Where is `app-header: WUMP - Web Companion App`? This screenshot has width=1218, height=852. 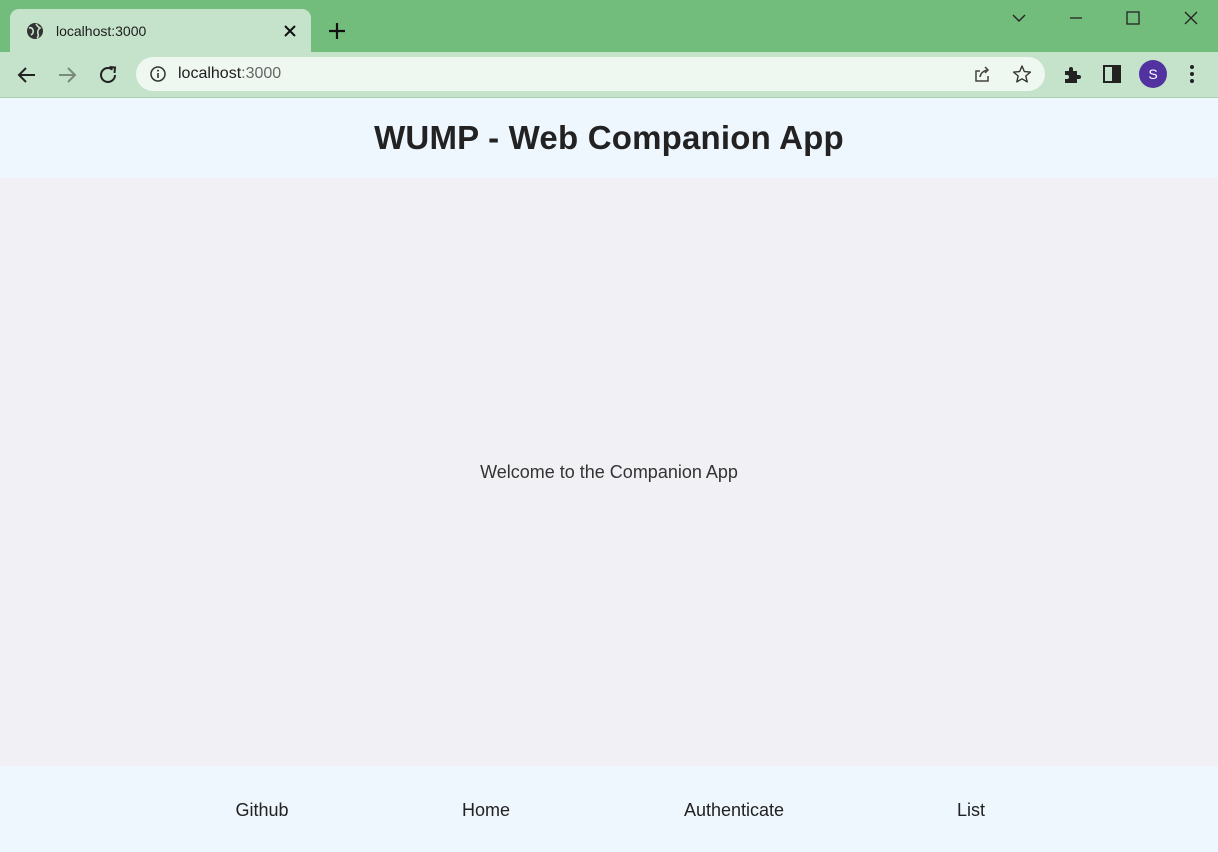
app-header: WUMP - Web Companion App is located at coordinates (609, 138).